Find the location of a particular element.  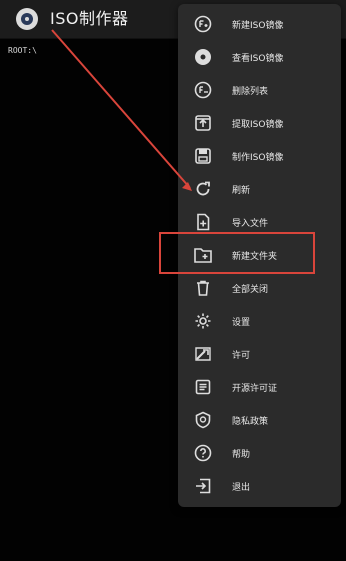

menu-item-license: 许可 is located at coordinates (259, 354).